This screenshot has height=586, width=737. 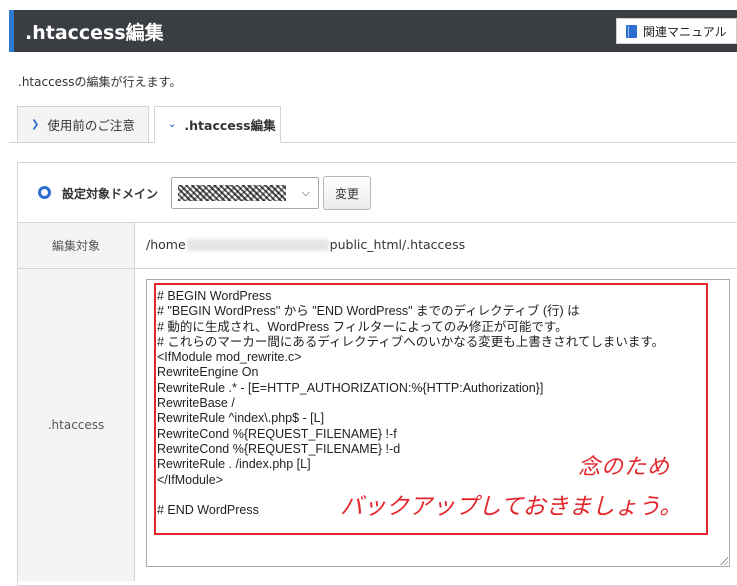 I want to click on page-description: .htaccessの編集が行えます。, so click(x=100, y=82).